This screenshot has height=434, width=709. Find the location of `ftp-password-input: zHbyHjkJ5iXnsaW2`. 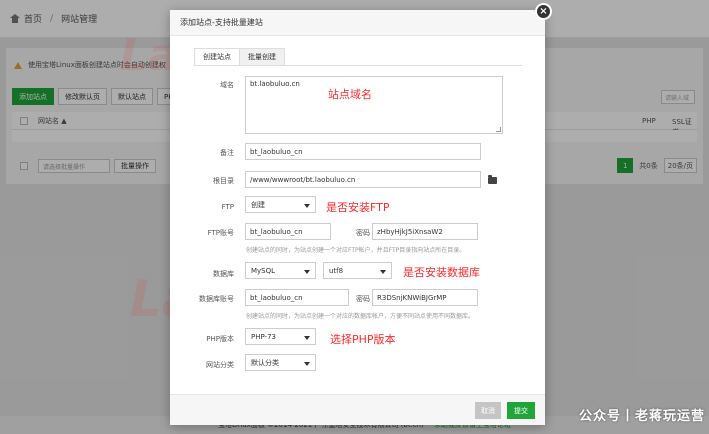

ftp-password-input: zHbyHjkJ5iXnsaW2 is located at coordinates (425, 231).